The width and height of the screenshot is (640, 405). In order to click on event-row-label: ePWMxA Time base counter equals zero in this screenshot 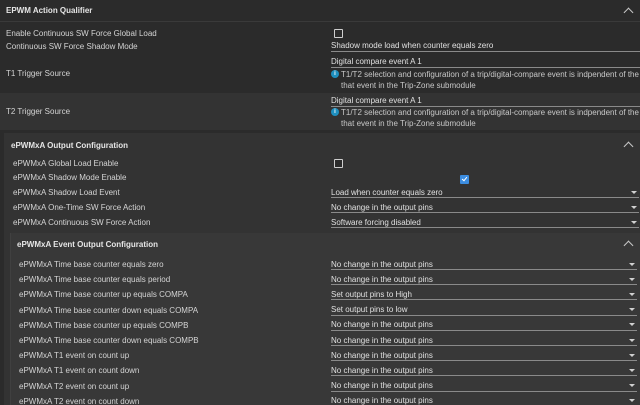, I will do `click(91, 264)`.